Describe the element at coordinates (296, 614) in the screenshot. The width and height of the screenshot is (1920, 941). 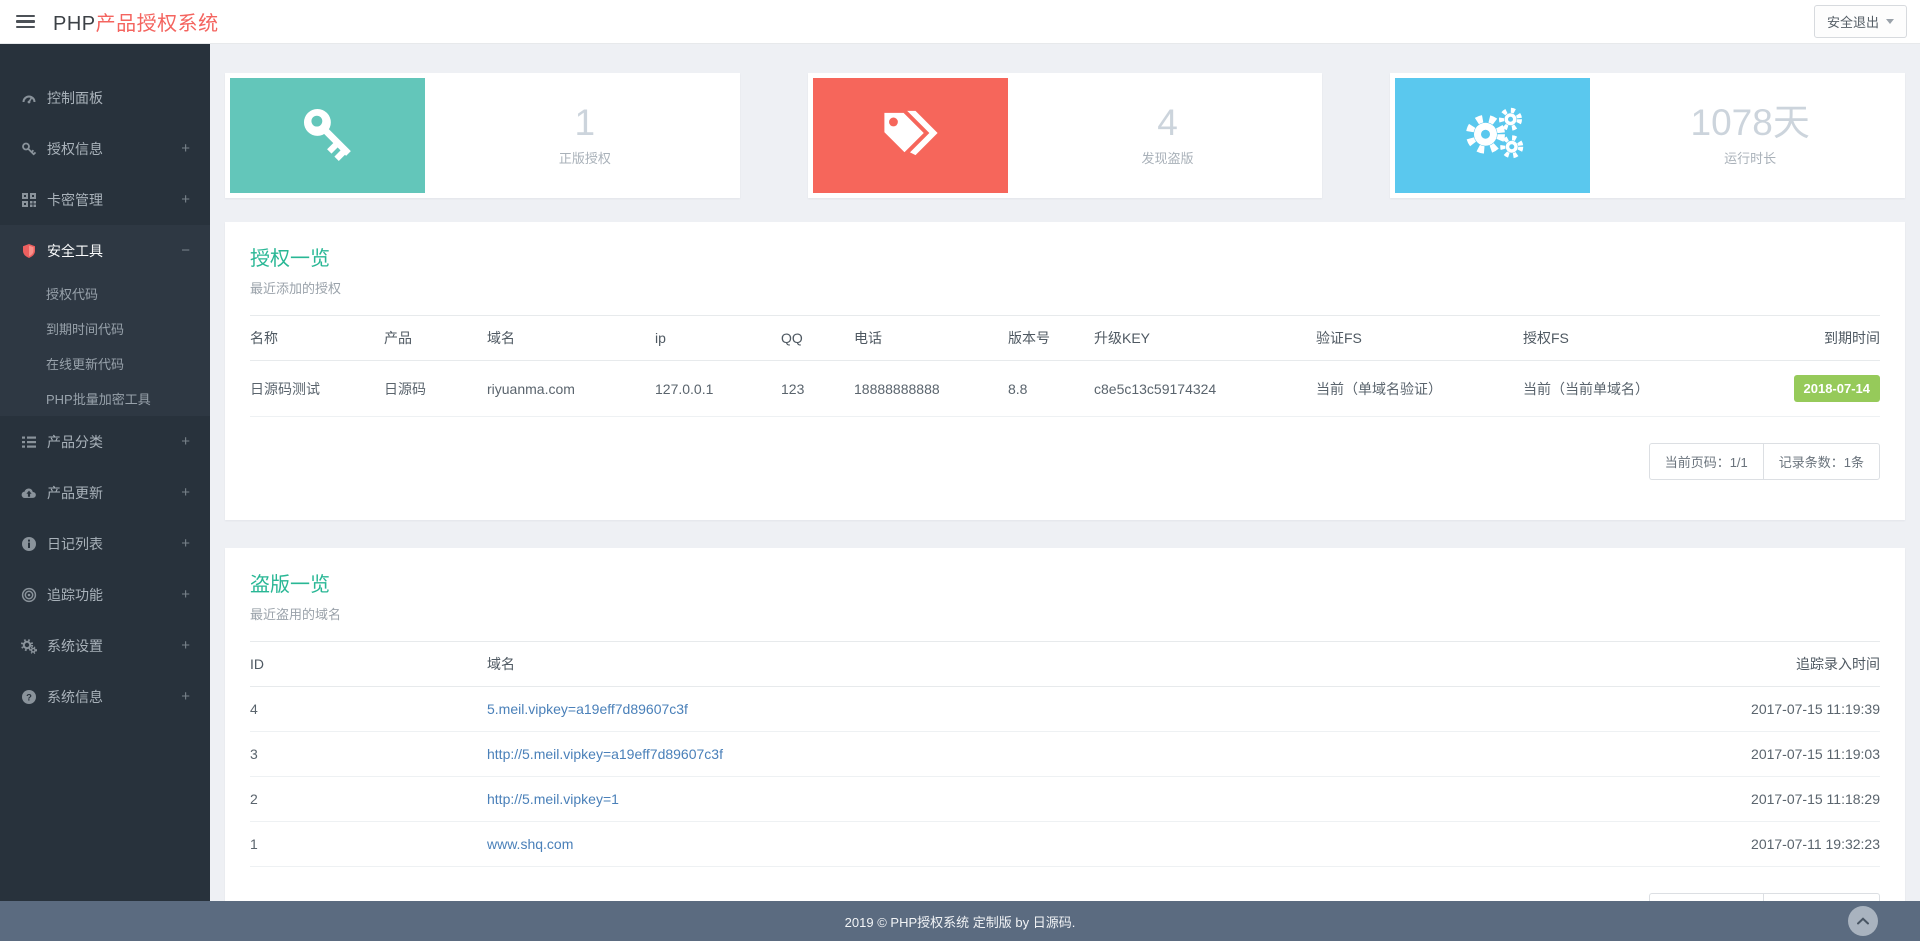
I see `pirate-panel-subtitle: 最近盗用的域名` at that location.